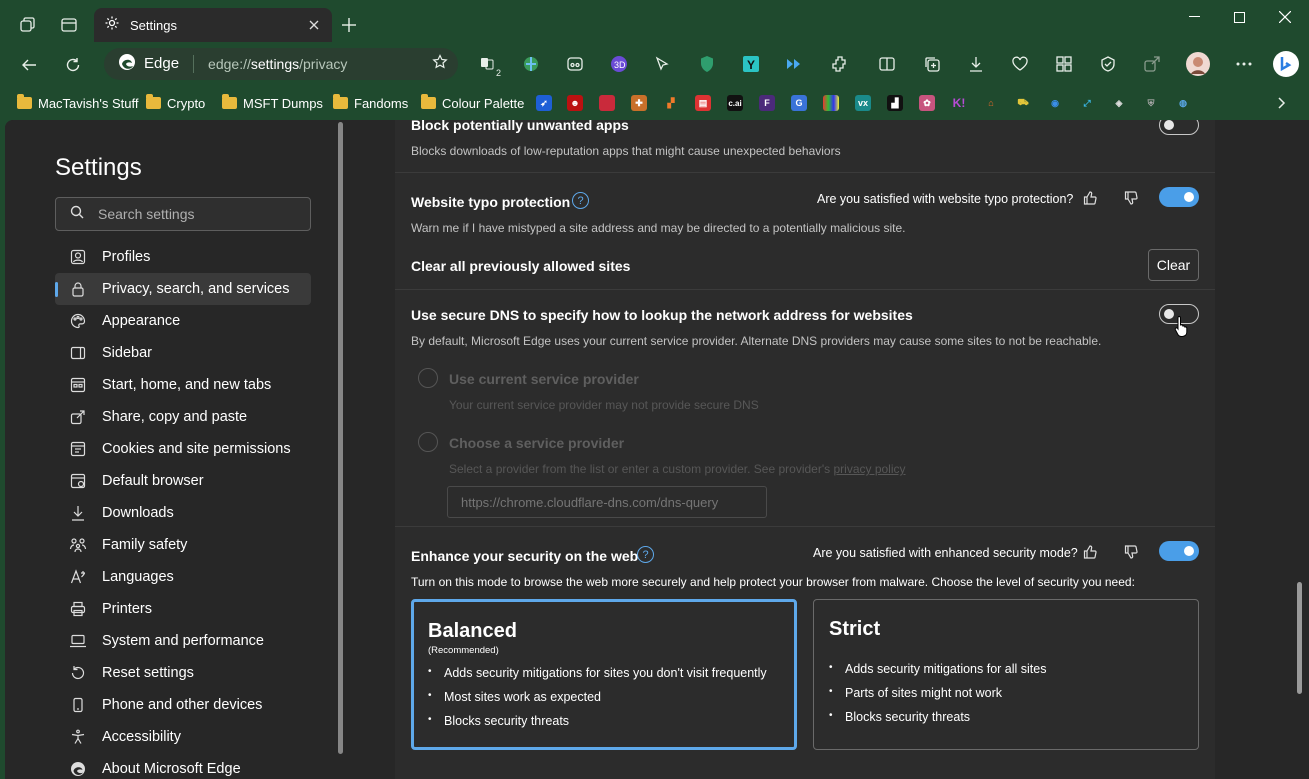 The width and height of the screenshot is (1309, 779). What do you see at coordinates (183, 385) in the screenshot?
I see `sidebar-item-start-home-and-new-tabs: Start, home, and new tabs` at bounding box center [183, 385].